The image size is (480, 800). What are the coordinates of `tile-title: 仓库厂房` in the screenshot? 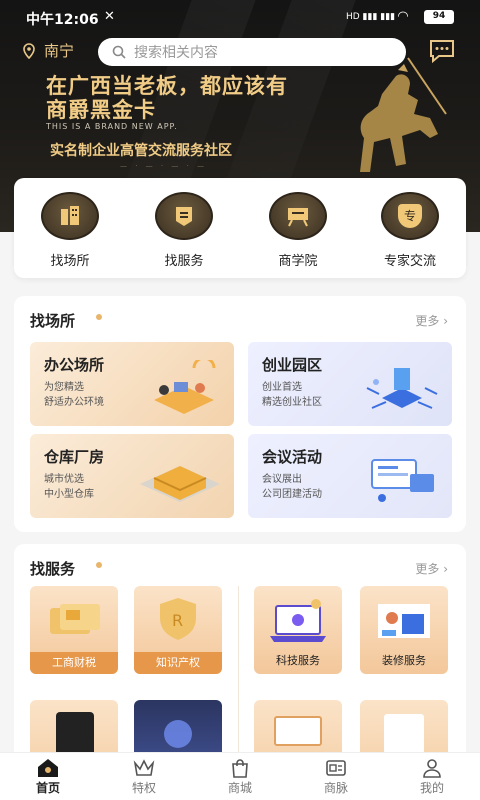 It's located at (74, 457).